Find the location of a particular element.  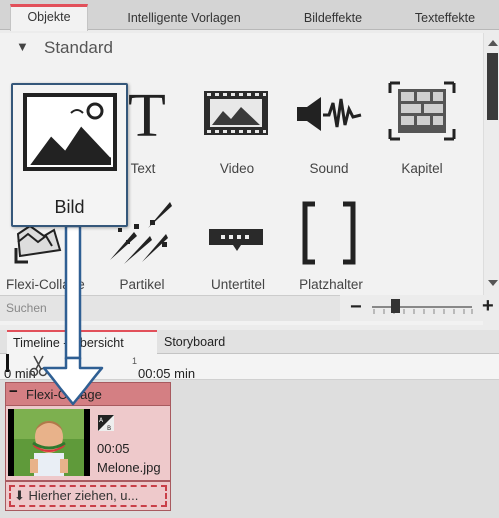

object-video is located at coordinates (237, 113).